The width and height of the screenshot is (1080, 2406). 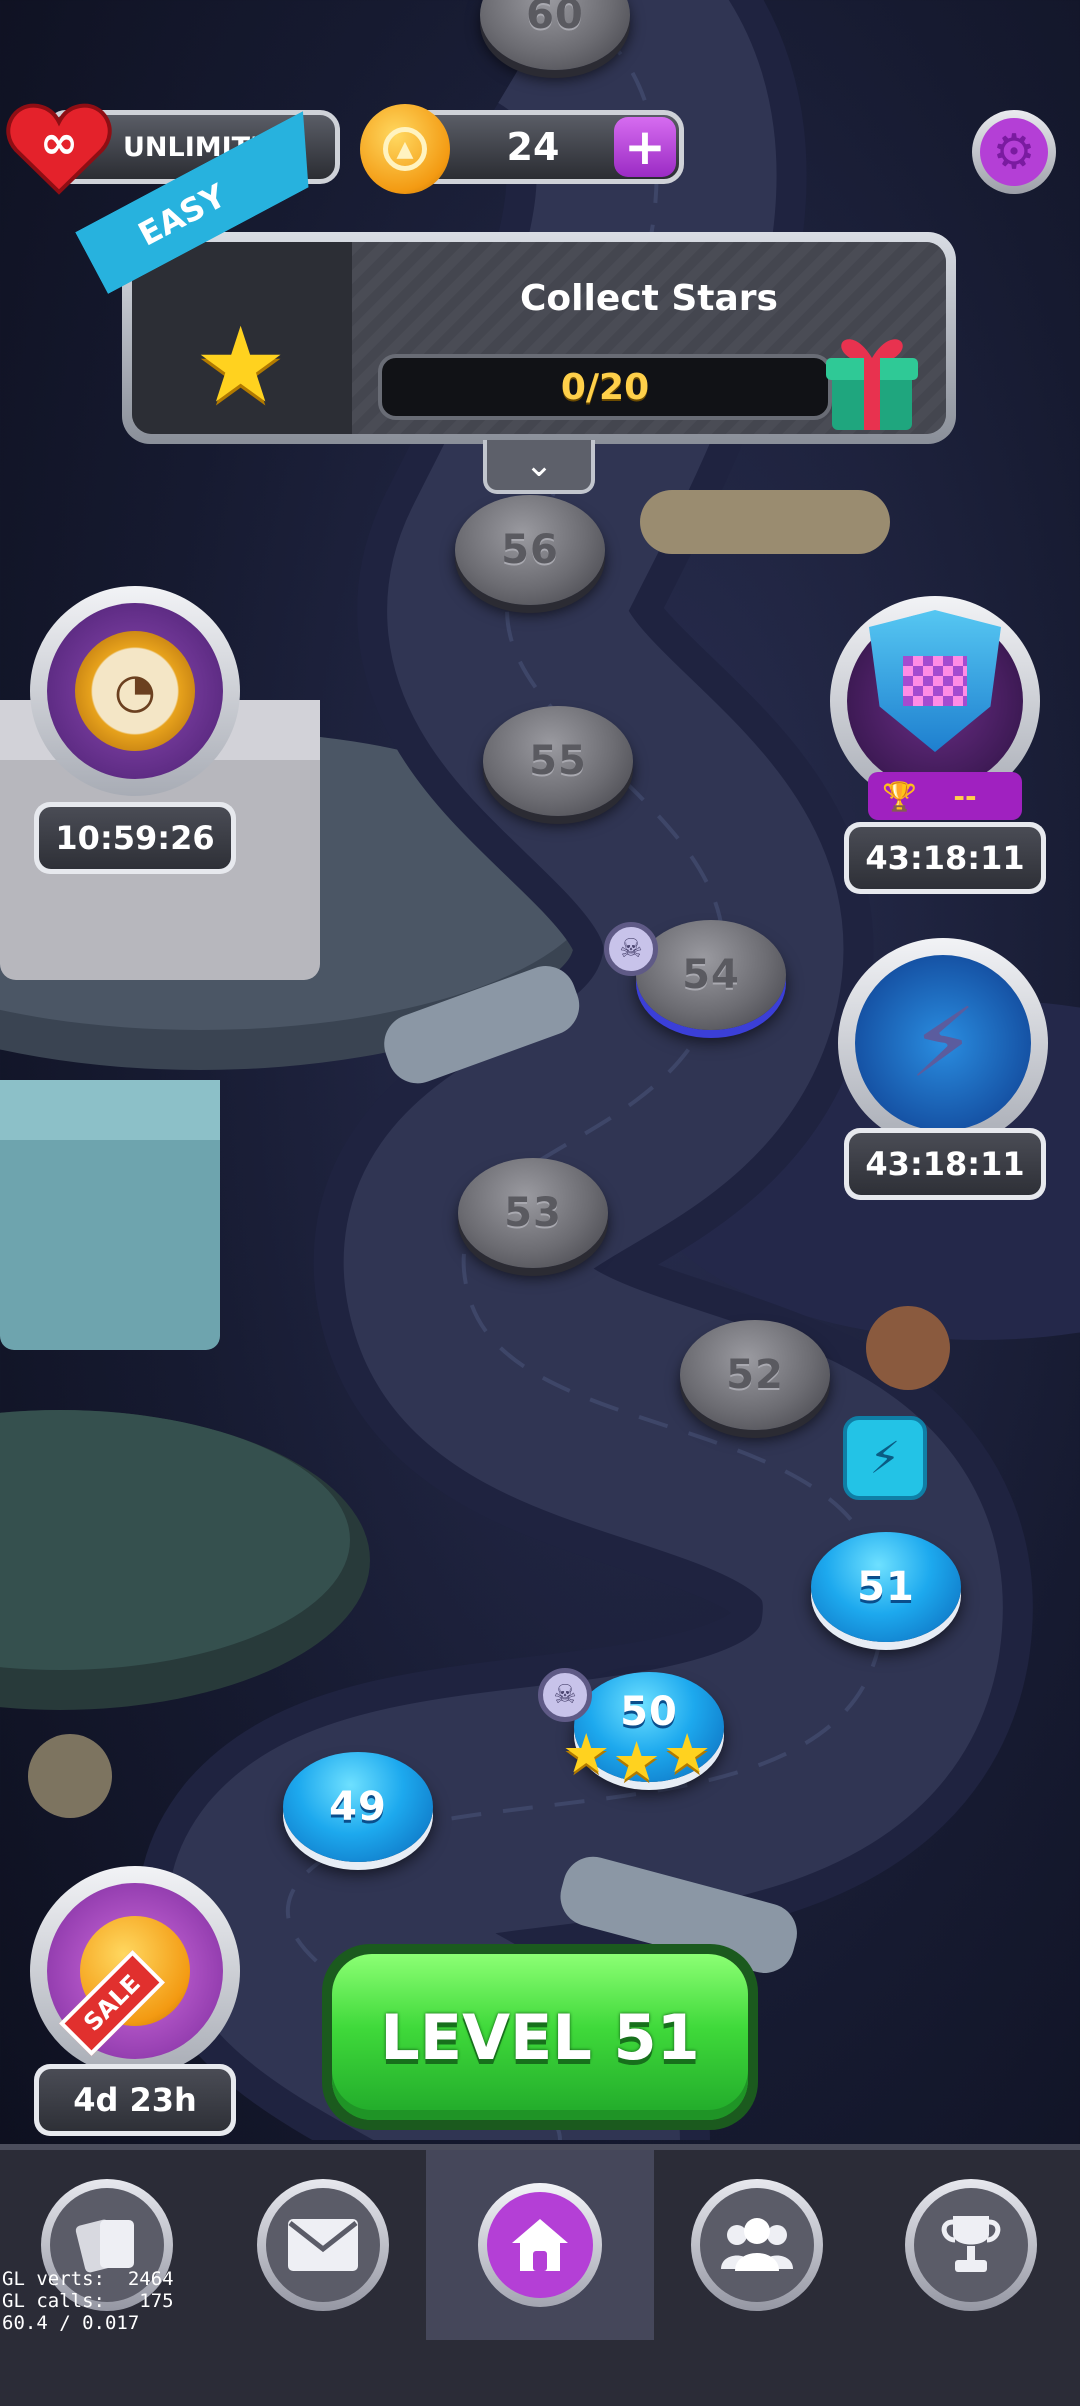 I want to click on gear-icon: ⚙, so click(x=1014, y=152).